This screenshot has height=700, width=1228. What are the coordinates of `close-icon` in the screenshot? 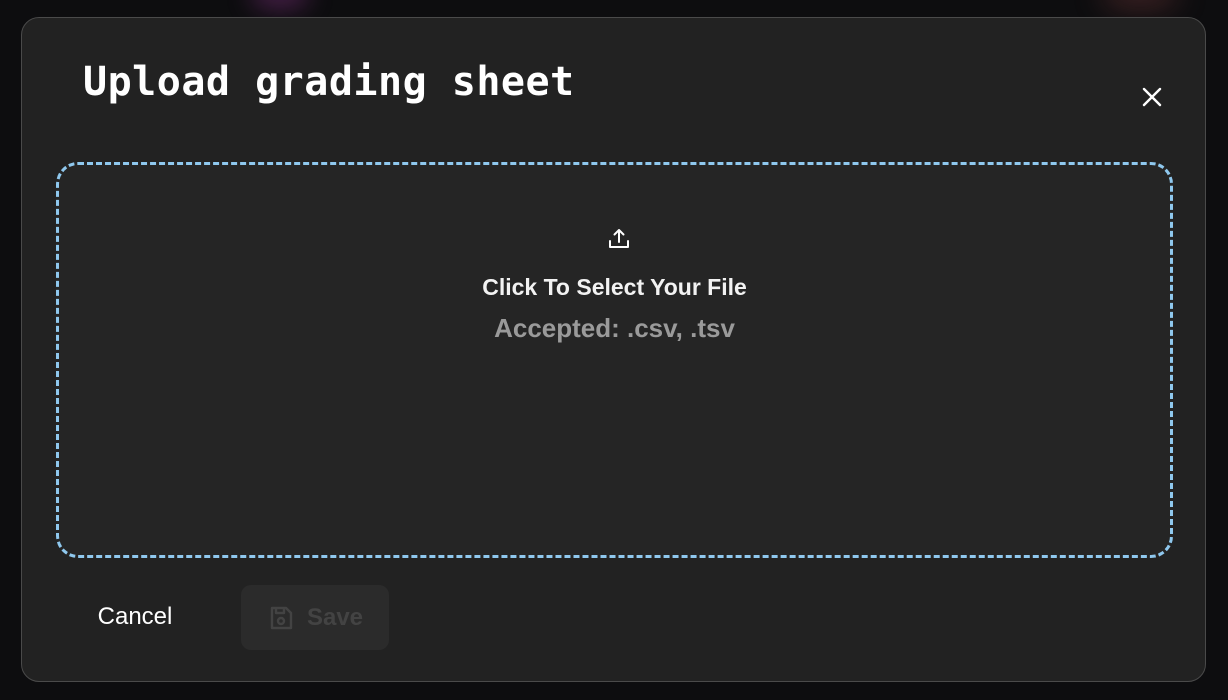 It's located at (1152, 97).